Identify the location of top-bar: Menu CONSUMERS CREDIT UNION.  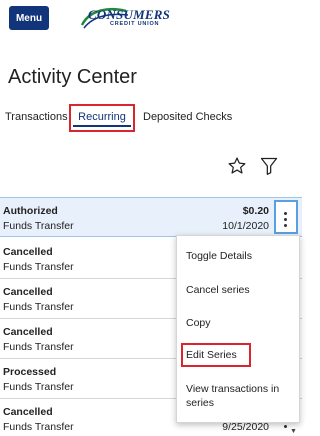
(151, 21).